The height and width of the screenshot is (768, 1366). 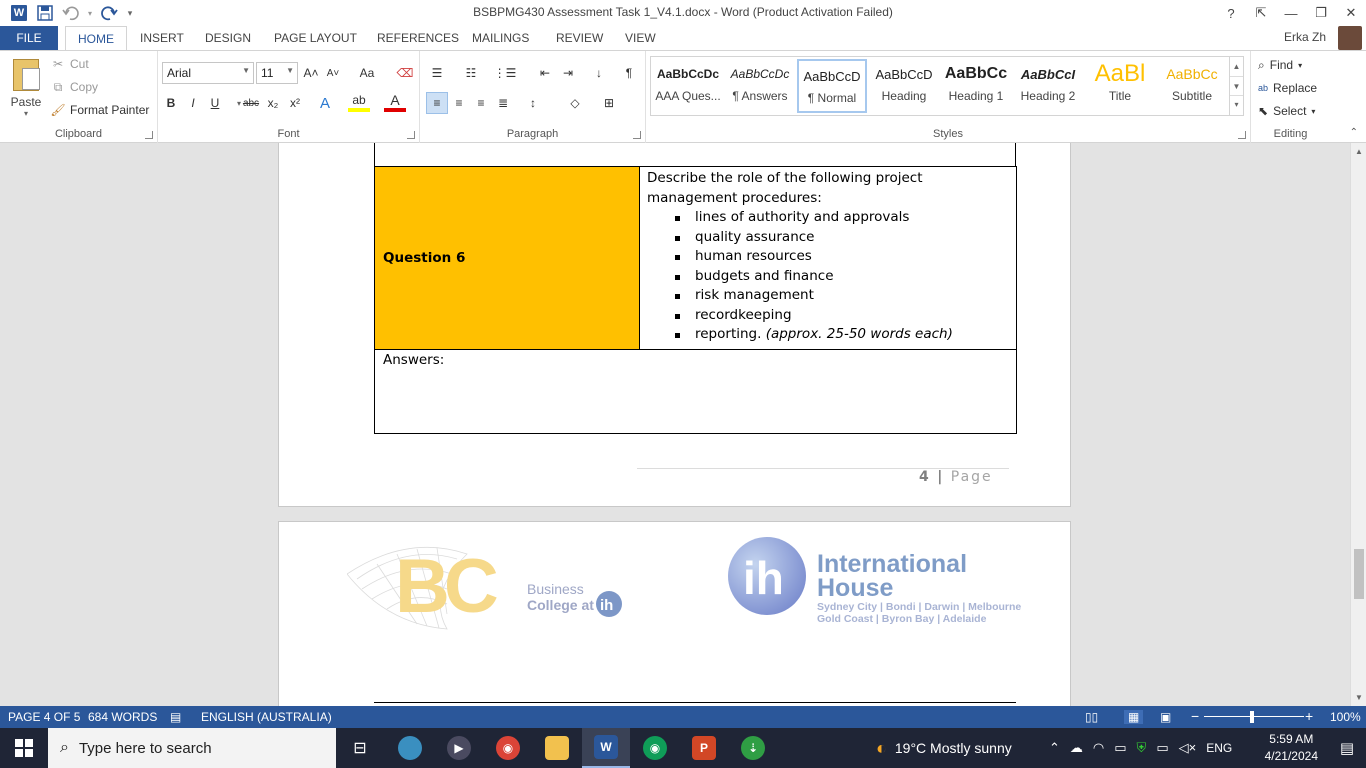 I want to click on text-effects-button: A, so click(x=325, y=103).